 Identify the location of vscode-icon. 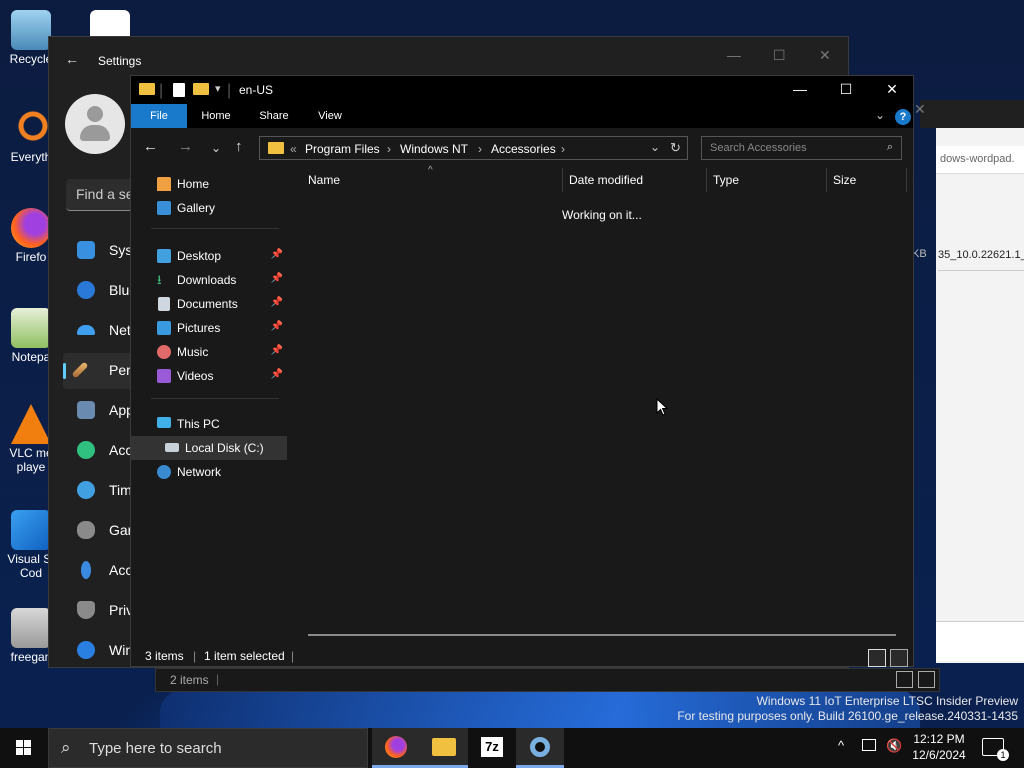
(31, 530).